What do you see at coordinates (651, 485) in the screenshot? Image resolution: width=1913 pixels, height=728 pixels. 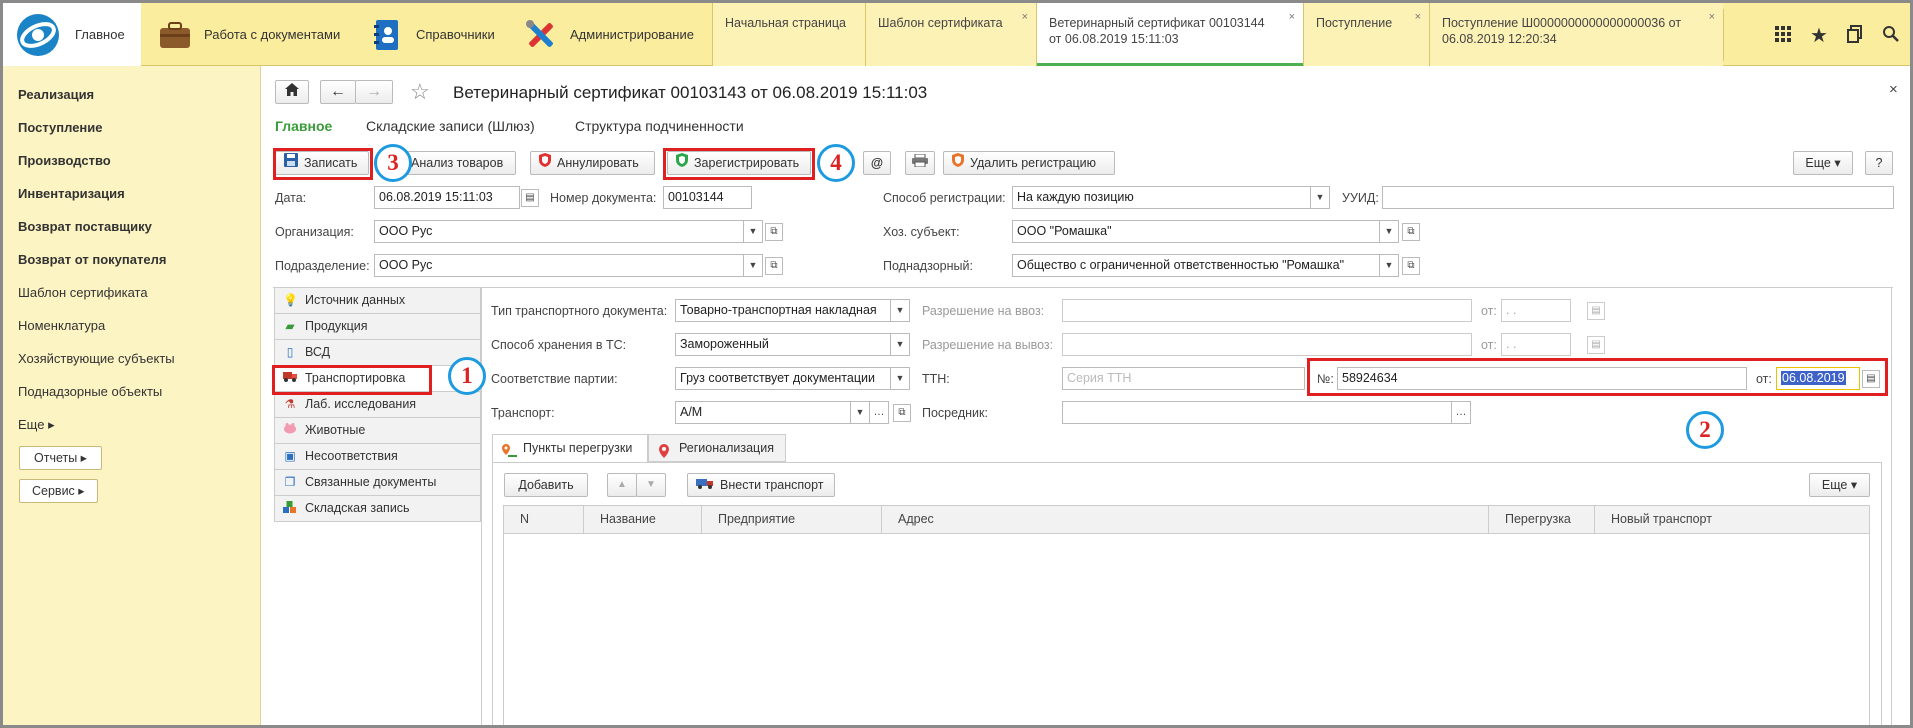 I see `move-down-button: ▼` at bounding box center [651, 485].